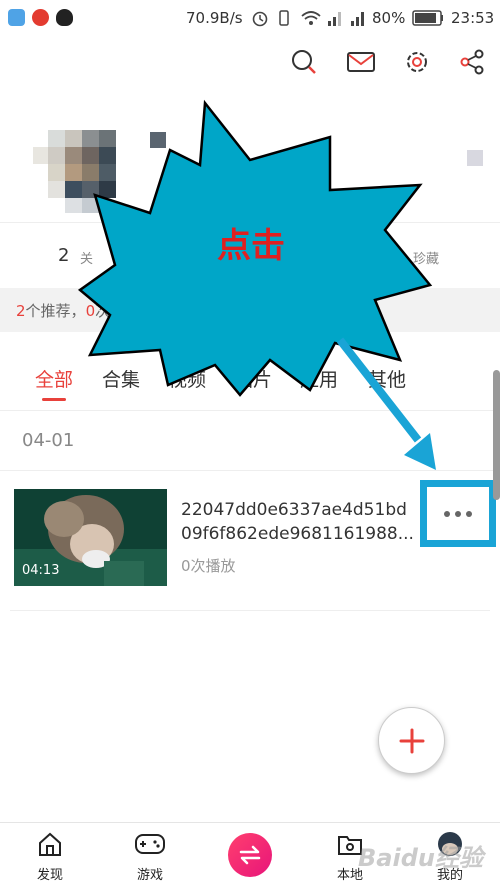  I want to click on add-button, so click(411, 740).